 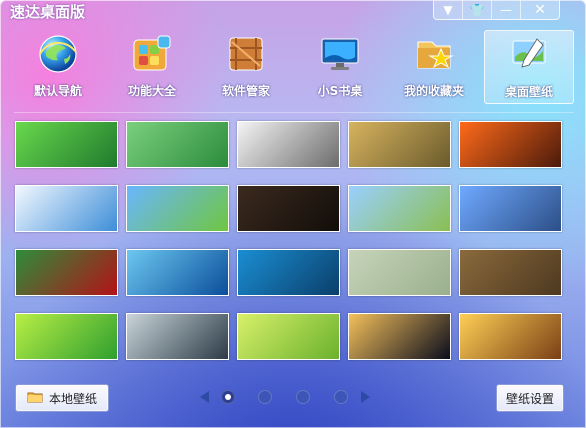 I want to click on nav-item-all-functions: 功能大全, so click(x=152, y=66).